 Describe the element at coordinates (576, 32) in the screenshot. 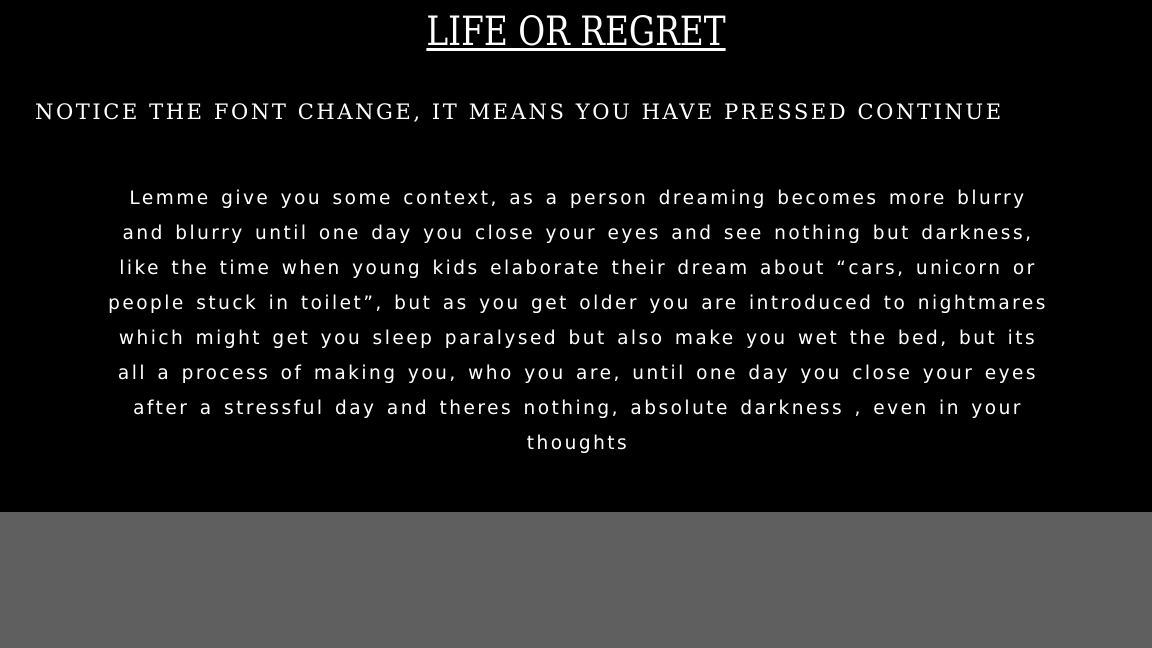

I see `page-title: LIFE OR REGRET` at that location.